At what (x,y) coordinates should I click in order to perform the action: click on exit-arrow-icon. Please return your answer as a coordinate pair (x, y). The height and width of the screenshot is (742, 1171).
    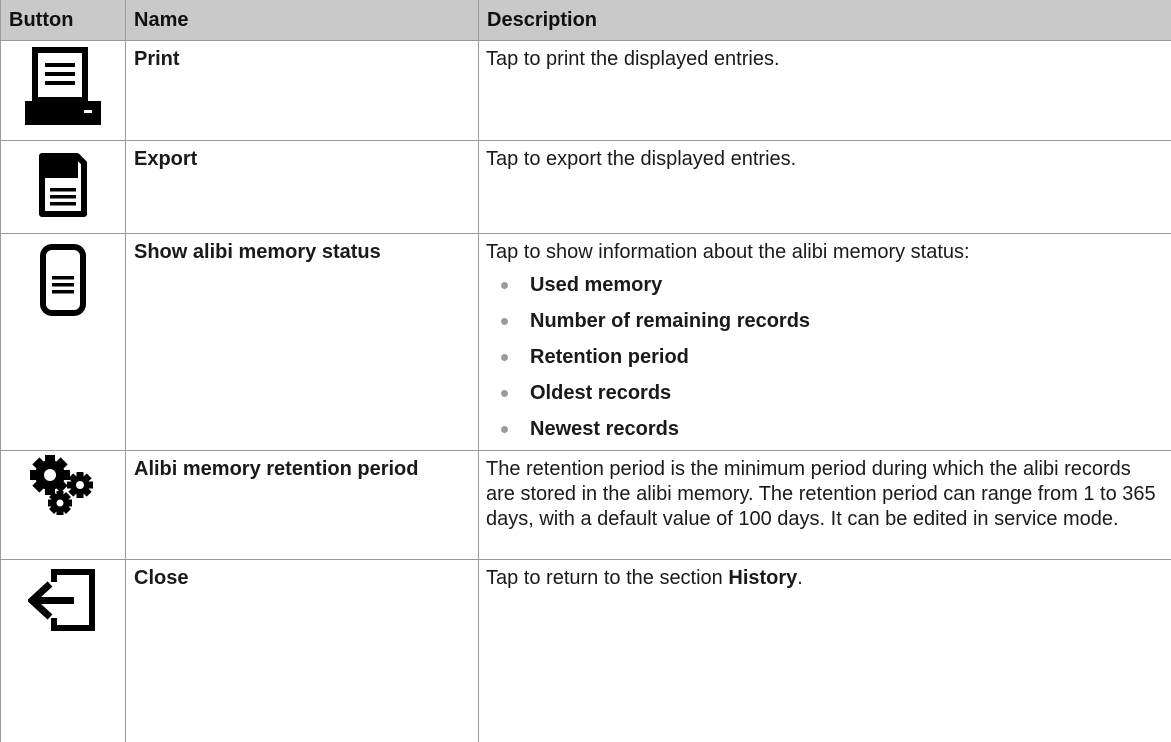
    Looking at the image, I should click on (63, 600).